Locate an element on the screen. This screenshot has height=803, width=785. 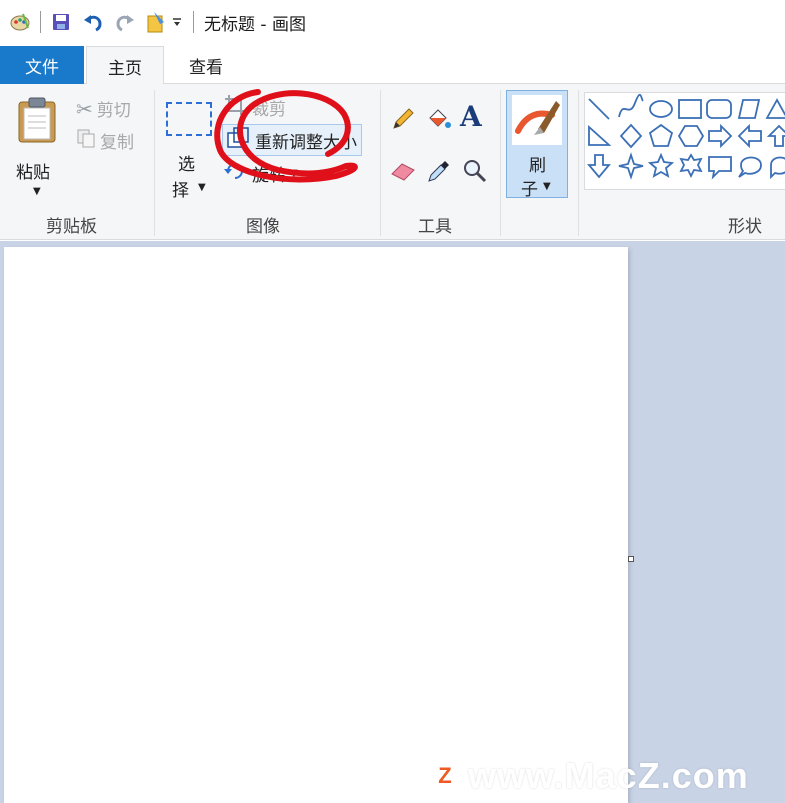
brush-label-line2: 子 is located at coordinates (529, 190).